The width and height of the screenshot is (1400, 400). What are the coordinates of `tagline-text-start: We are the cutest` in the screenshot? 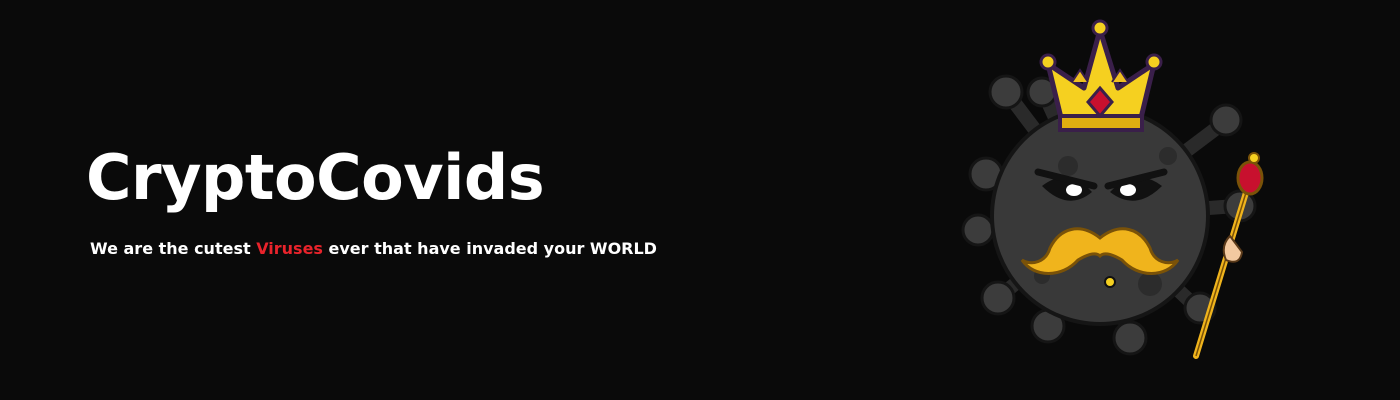 It's located at (173, 248).